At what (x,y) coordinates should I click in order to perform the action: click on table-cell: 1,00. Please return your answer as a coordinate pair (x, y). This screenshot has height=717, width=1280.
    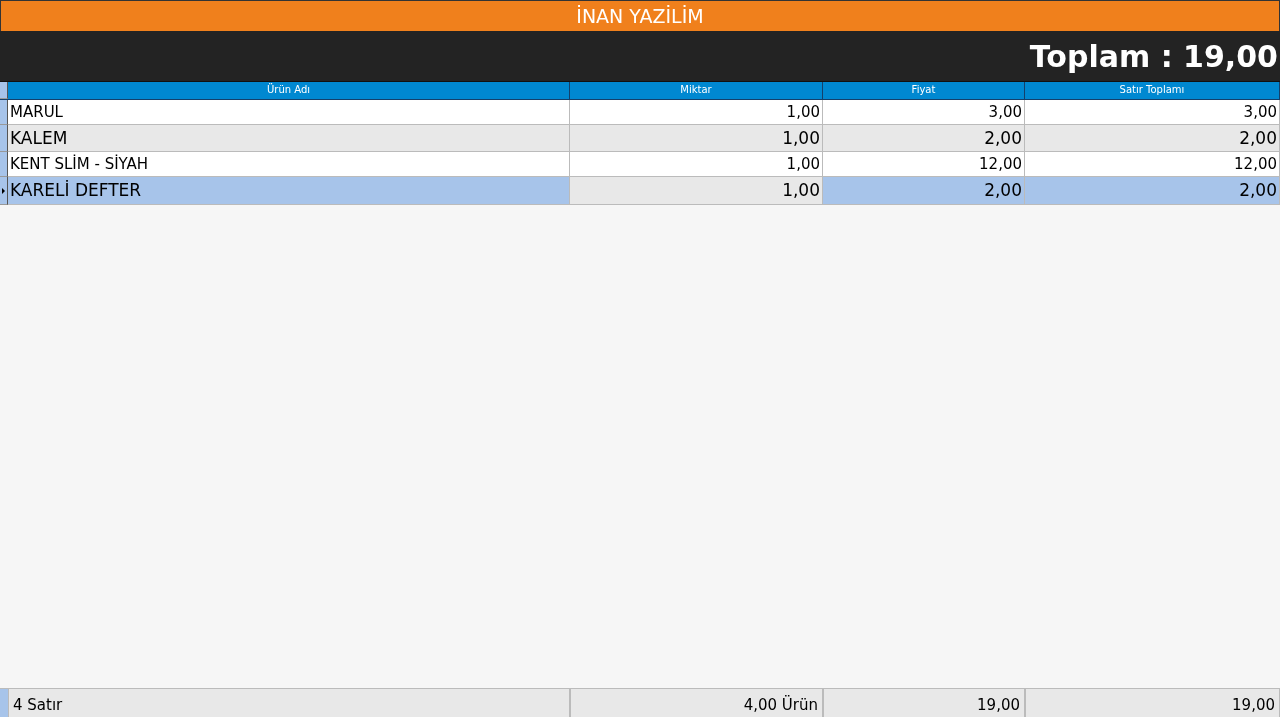
    Looking at the image, I should click on (696, 191).